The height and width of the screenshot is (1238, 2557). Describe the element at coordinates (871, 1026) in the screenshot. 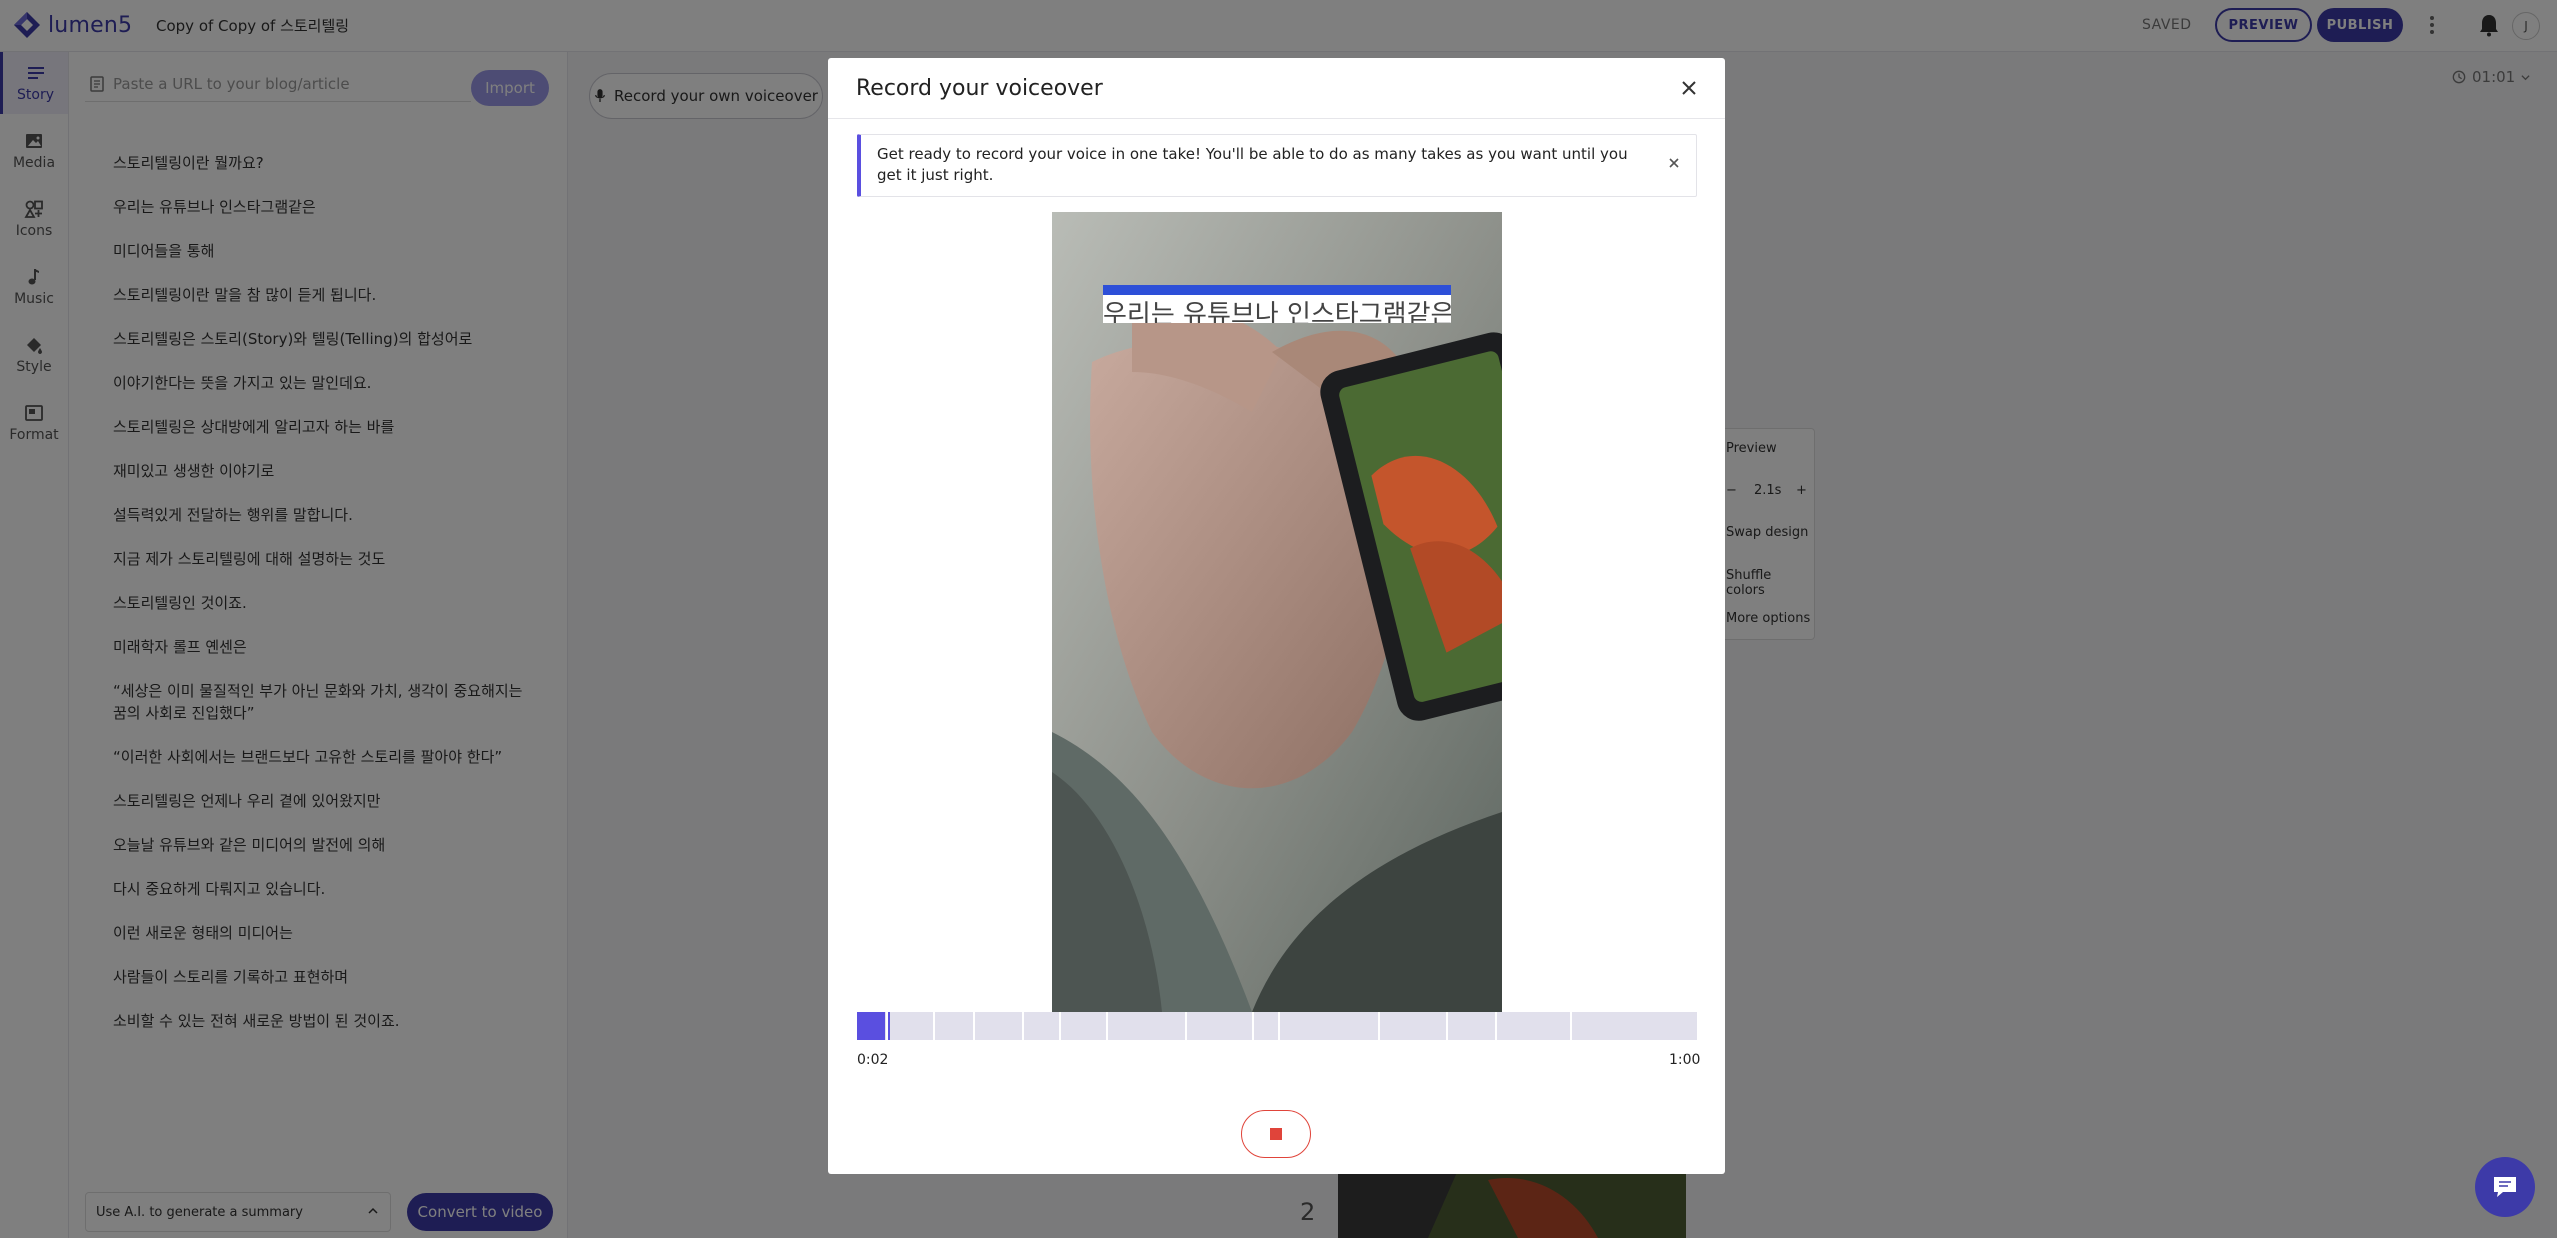

I see `recording-progress` at that location.